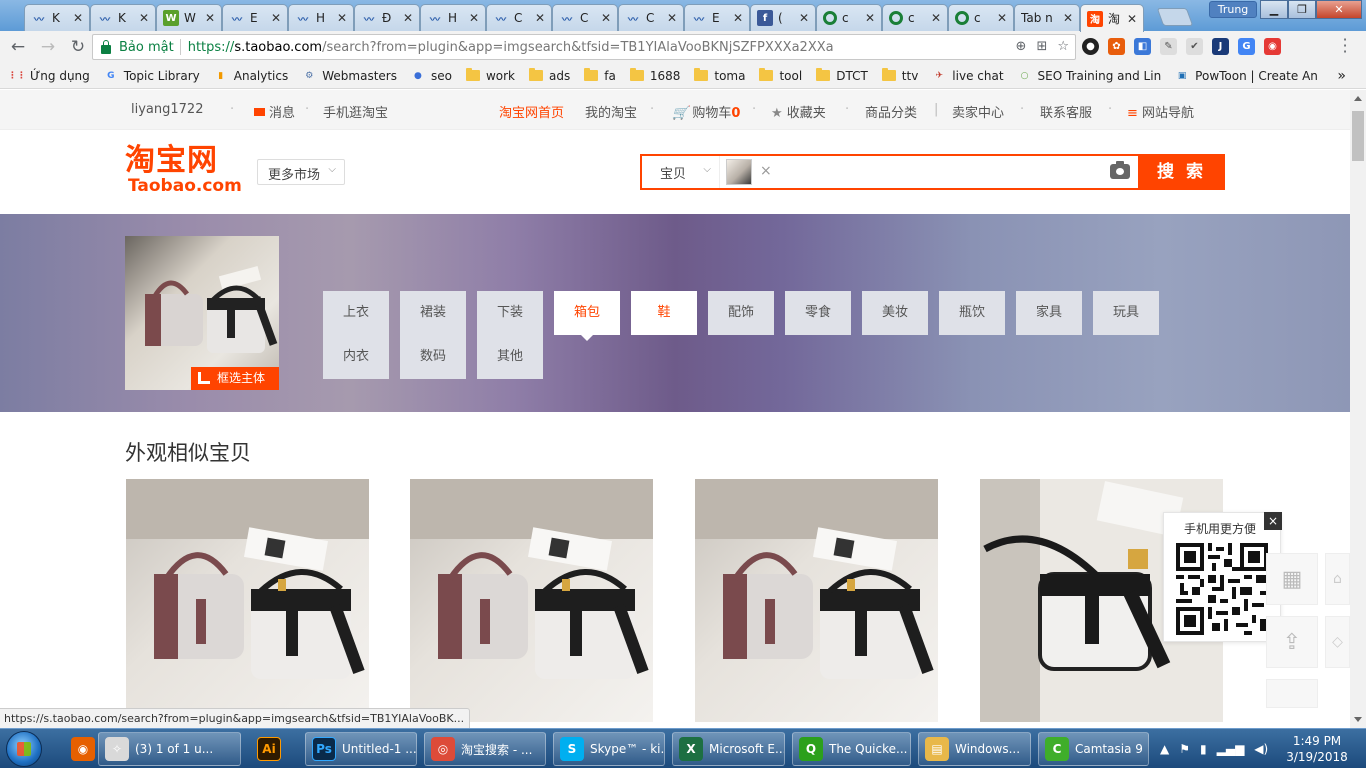 This screenshot has height=768, width=1366. Describe the element at coordinates (1292, 693) in the screenshot. I see `side-tool-icon` at that location.